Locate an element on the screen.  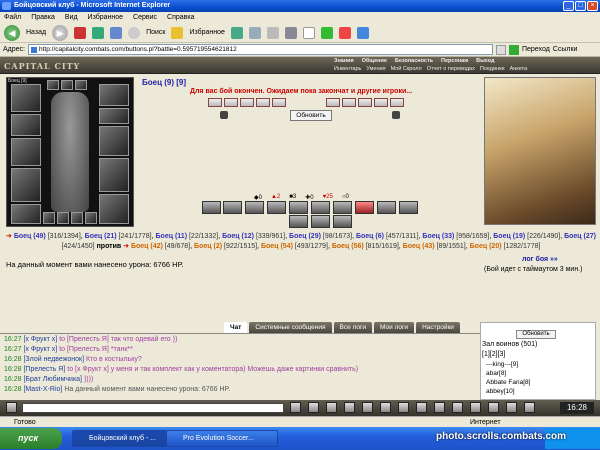
edit-icon is located at coordinates (290, 32).